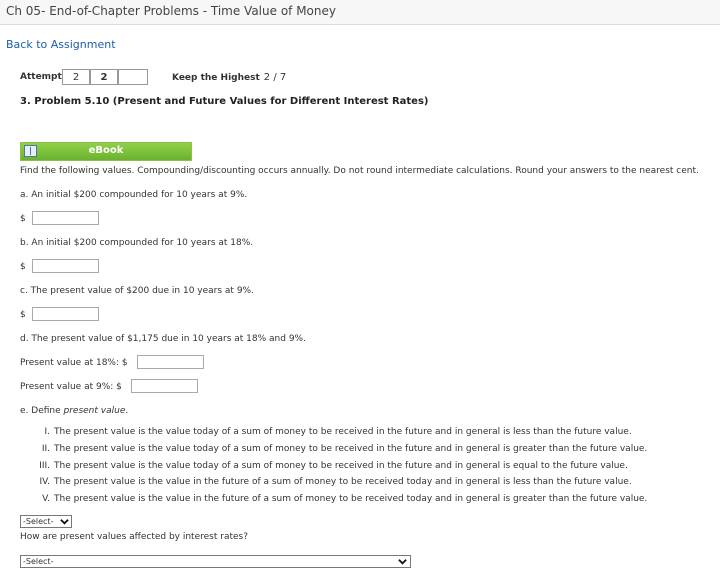  Describe the element at coordinates (38, 561) in the screenshot. I see `interest-rate-effect-value: -Select-` at that location.